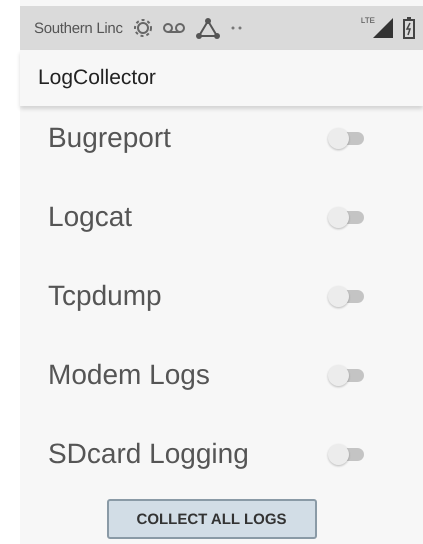 Image resolution: width=423 pixels, height=544 pixels. What do you see at coordinates (142, 28) in the screenshot?
I see `gear-icon` at bounding box center [142, 28].